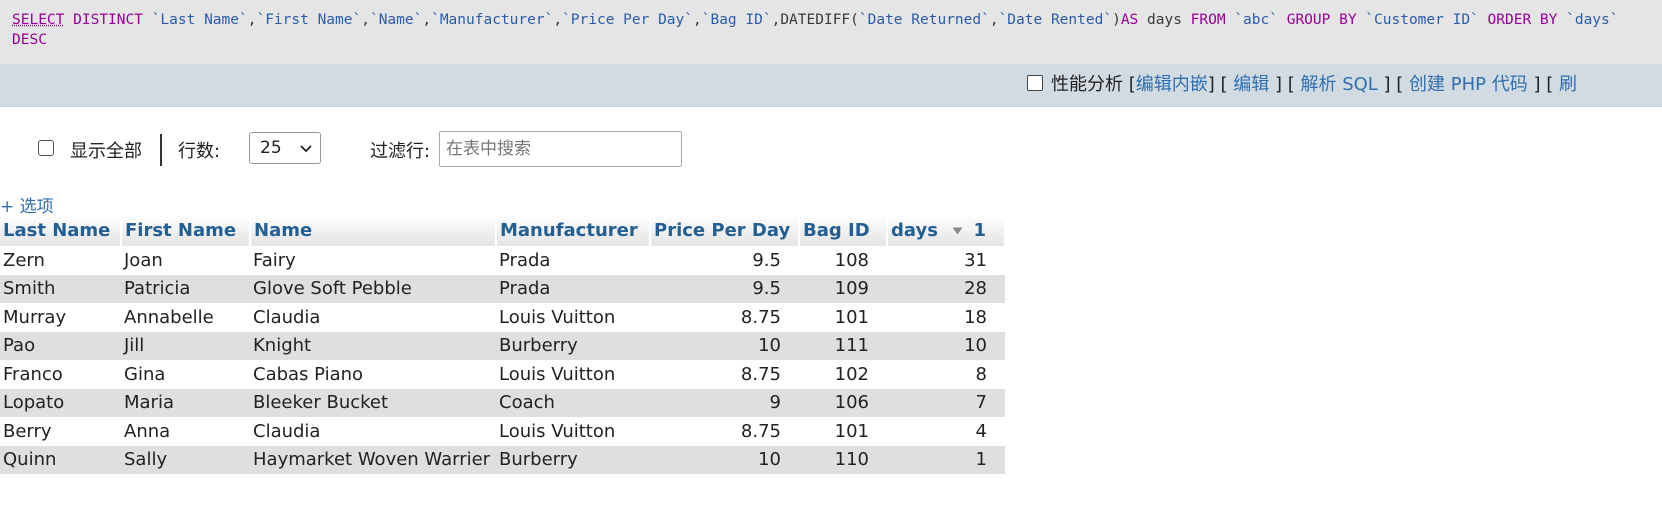 This screenshot has height=520, width=1662. Describe the element at coordinates (60, 402) in the screenshot. I see `cell-last-name: Lopato` at that location.